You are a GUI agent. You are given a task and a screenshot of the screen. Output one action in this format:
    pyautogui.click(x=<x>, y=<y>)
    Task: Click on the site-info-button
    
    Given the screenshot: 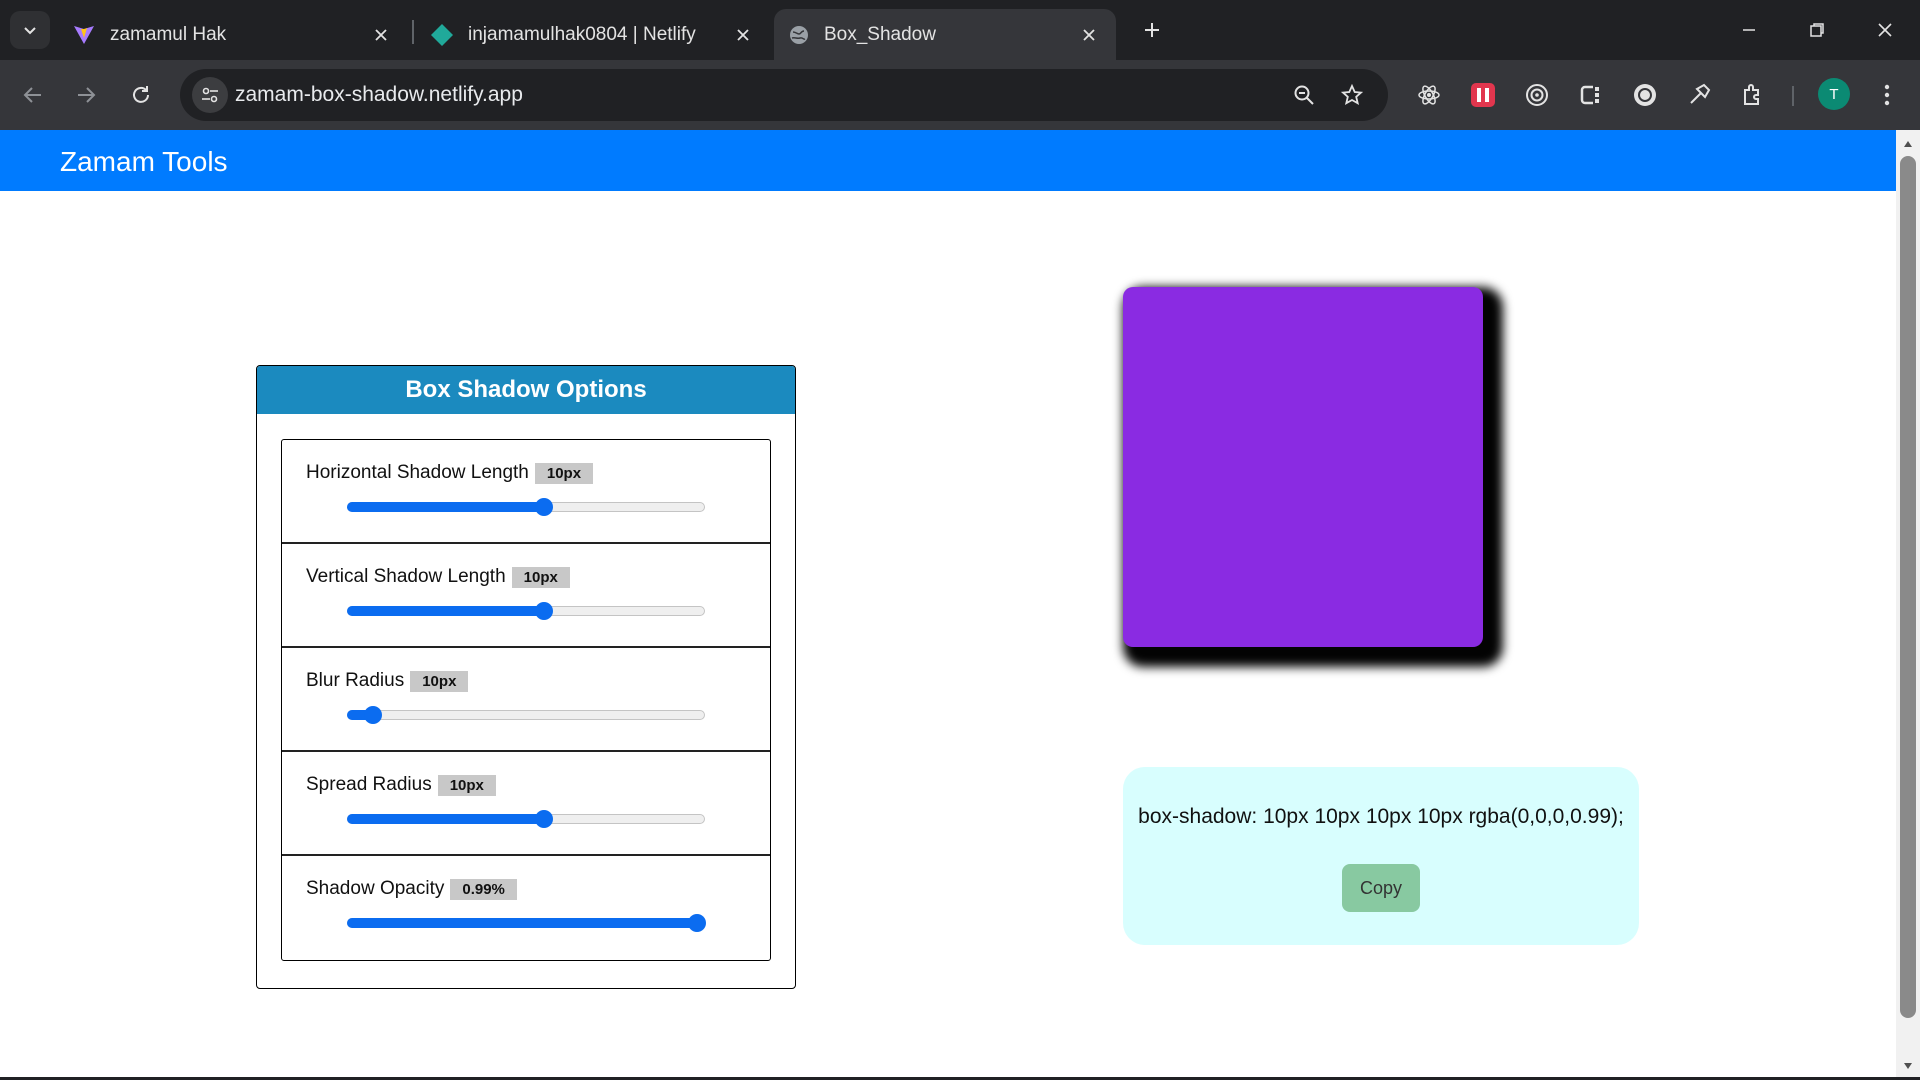 What is the action you would take?
    pyautogui.click(x=210, y=95)
    